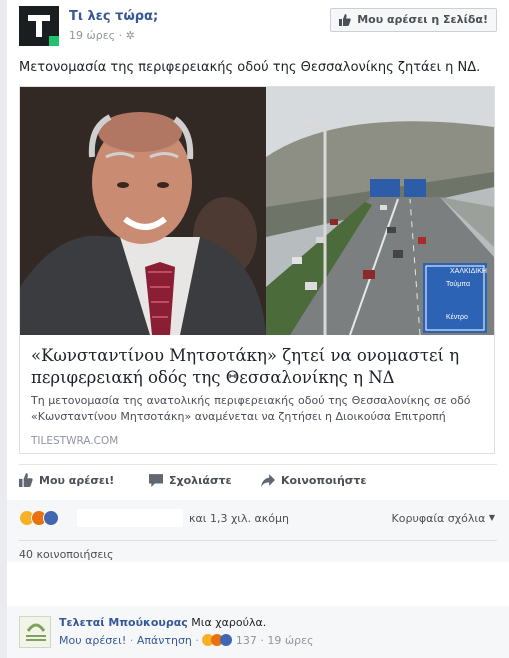  I want to click on comment-action: Σχολιάστε, so click(190, 480).